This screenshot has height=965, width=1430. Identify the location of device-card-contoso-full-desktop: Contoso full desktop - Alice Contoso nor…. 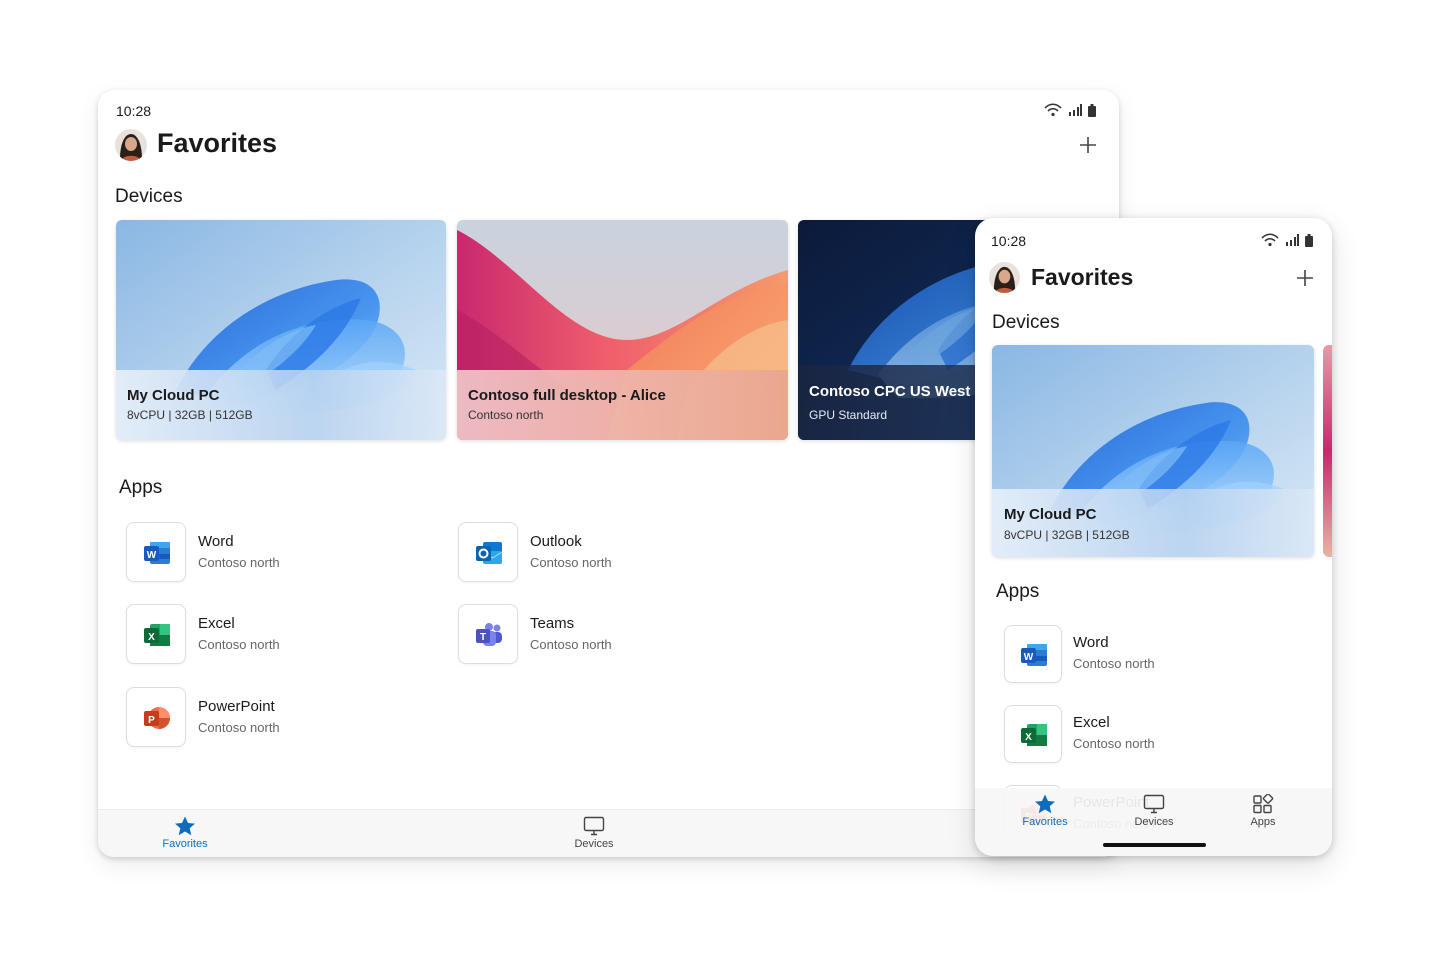
(622, 330).